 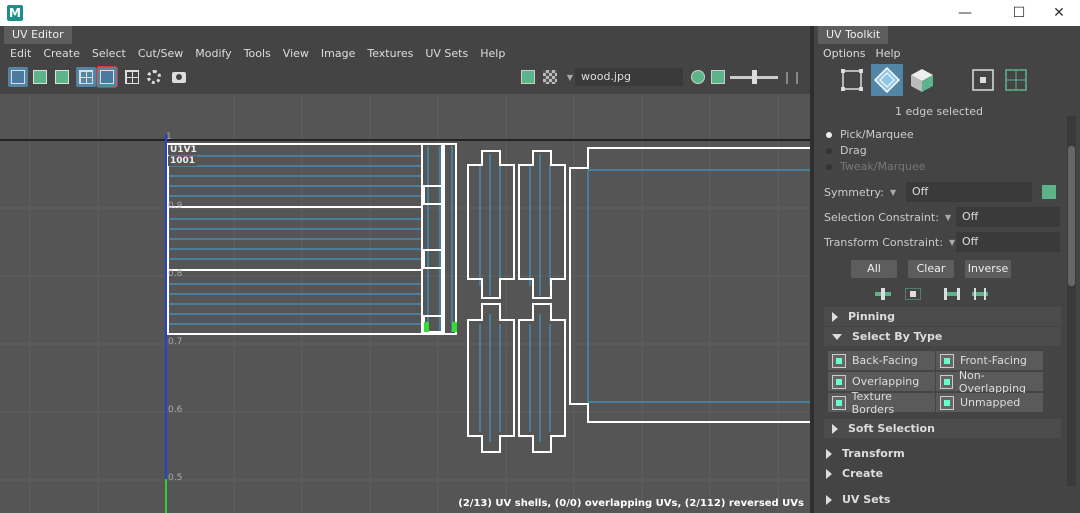 What do you see at coordinates (426, 327) in the screenshot?
I see `selected-edge-highlight` at bounding box center [426, 327].